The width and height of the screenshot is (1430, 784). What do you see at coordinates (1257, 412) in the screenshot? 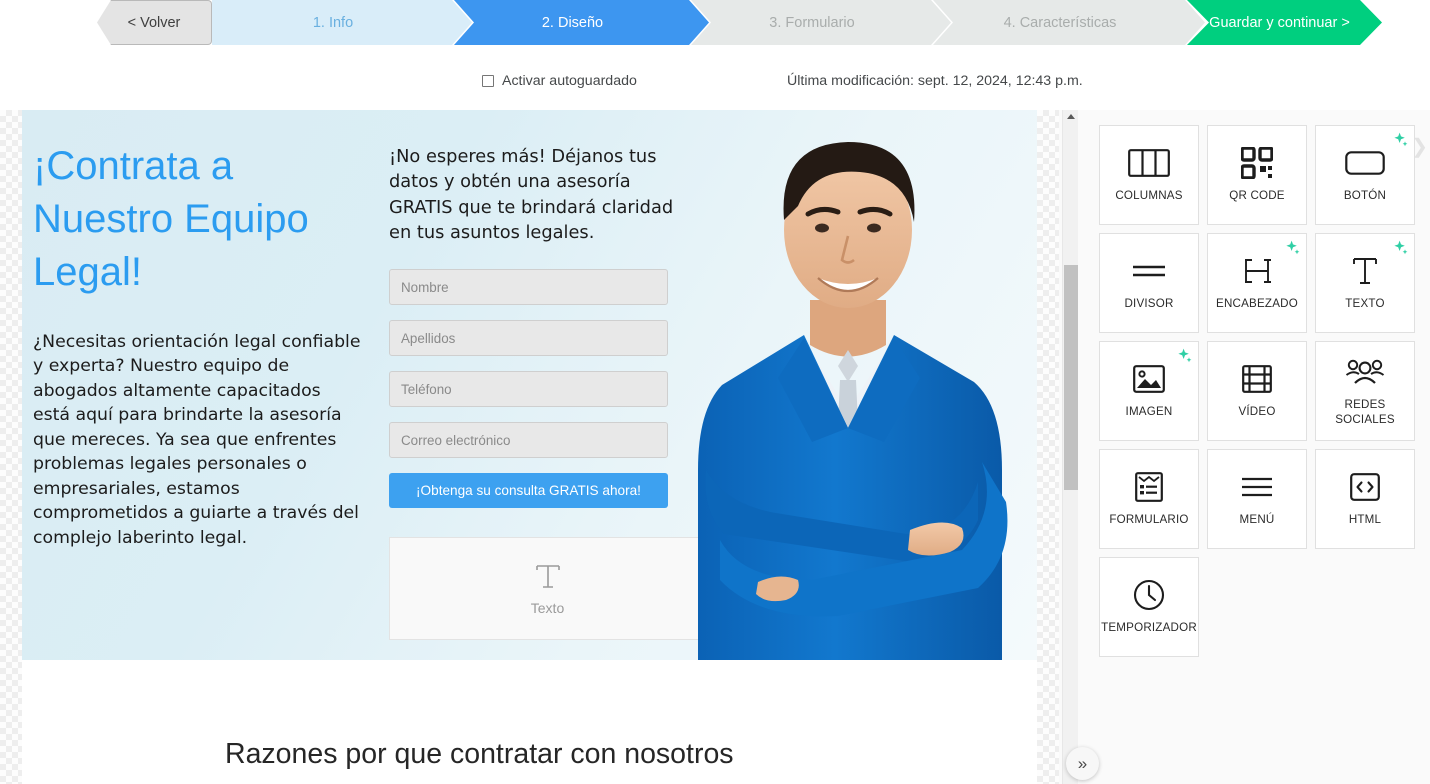
I see `widget-video-label: VÍDEO` at bounding box center [1257, 412].